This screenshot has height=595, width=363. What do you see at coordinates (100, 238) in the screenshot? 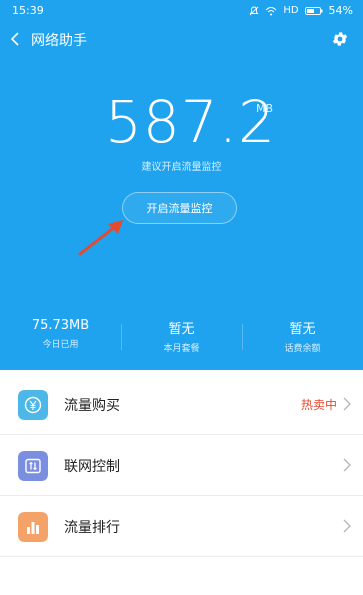
I see `annotation-arrow-icon` at bounding box center [100, 238].